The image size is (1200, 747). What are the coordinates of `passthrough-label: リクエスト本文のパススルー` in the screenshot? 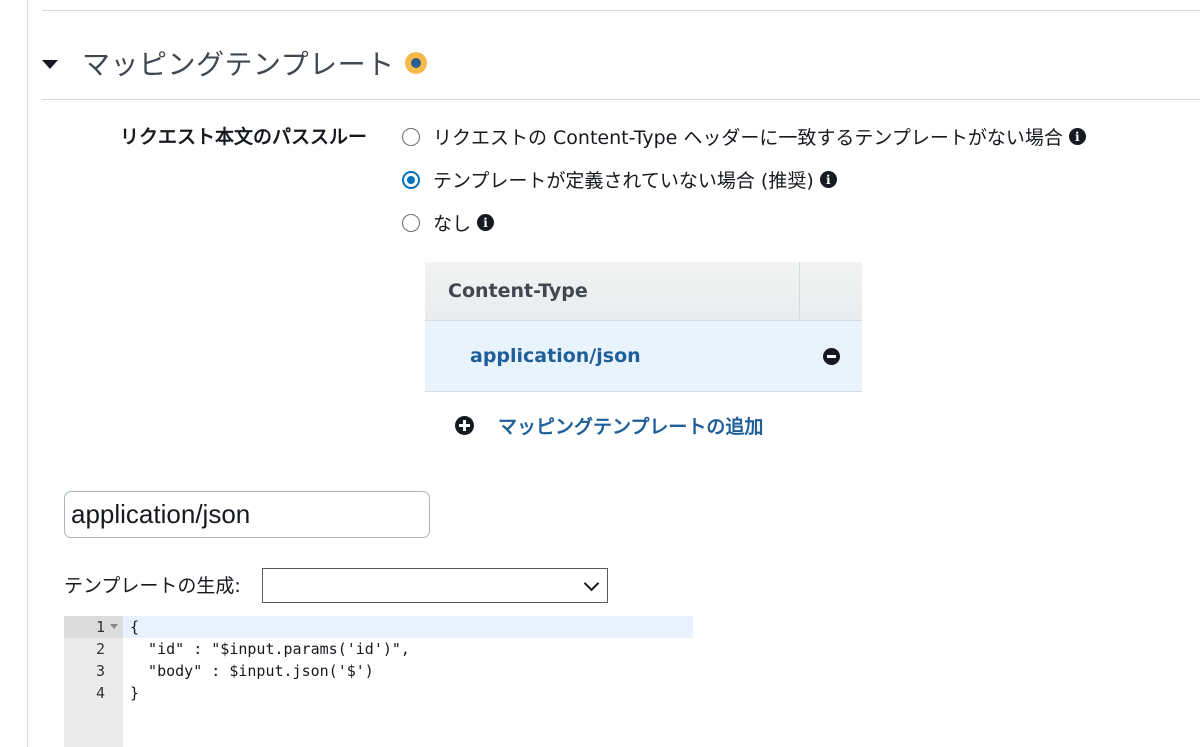 It's located at (244, 137).